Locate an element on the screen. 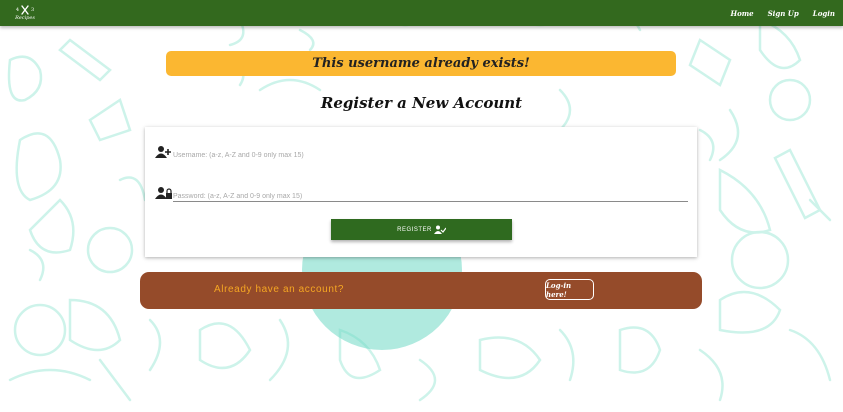 The image size is (843, 412). login-prompt-text: Already have an account? is located at coordinates (279, 289).